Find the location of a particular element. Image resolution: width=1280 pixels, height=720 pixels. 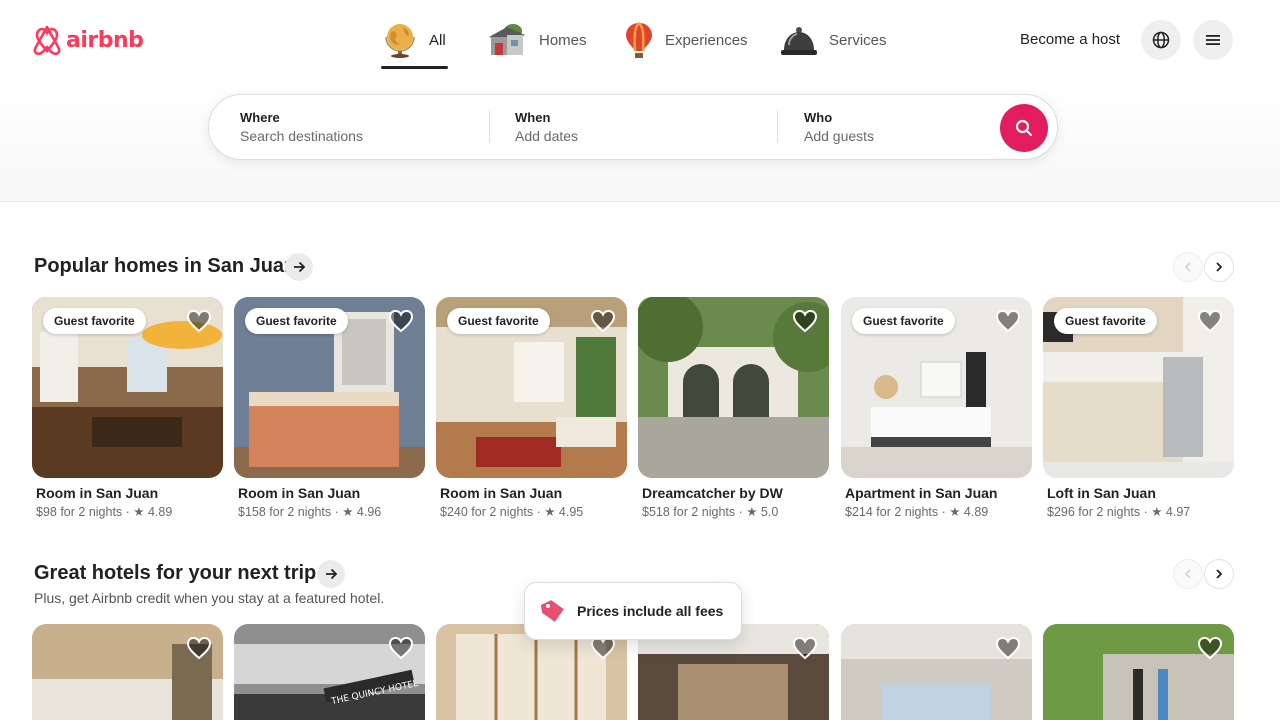

who-label: Who is located at coordinates (818, 117).